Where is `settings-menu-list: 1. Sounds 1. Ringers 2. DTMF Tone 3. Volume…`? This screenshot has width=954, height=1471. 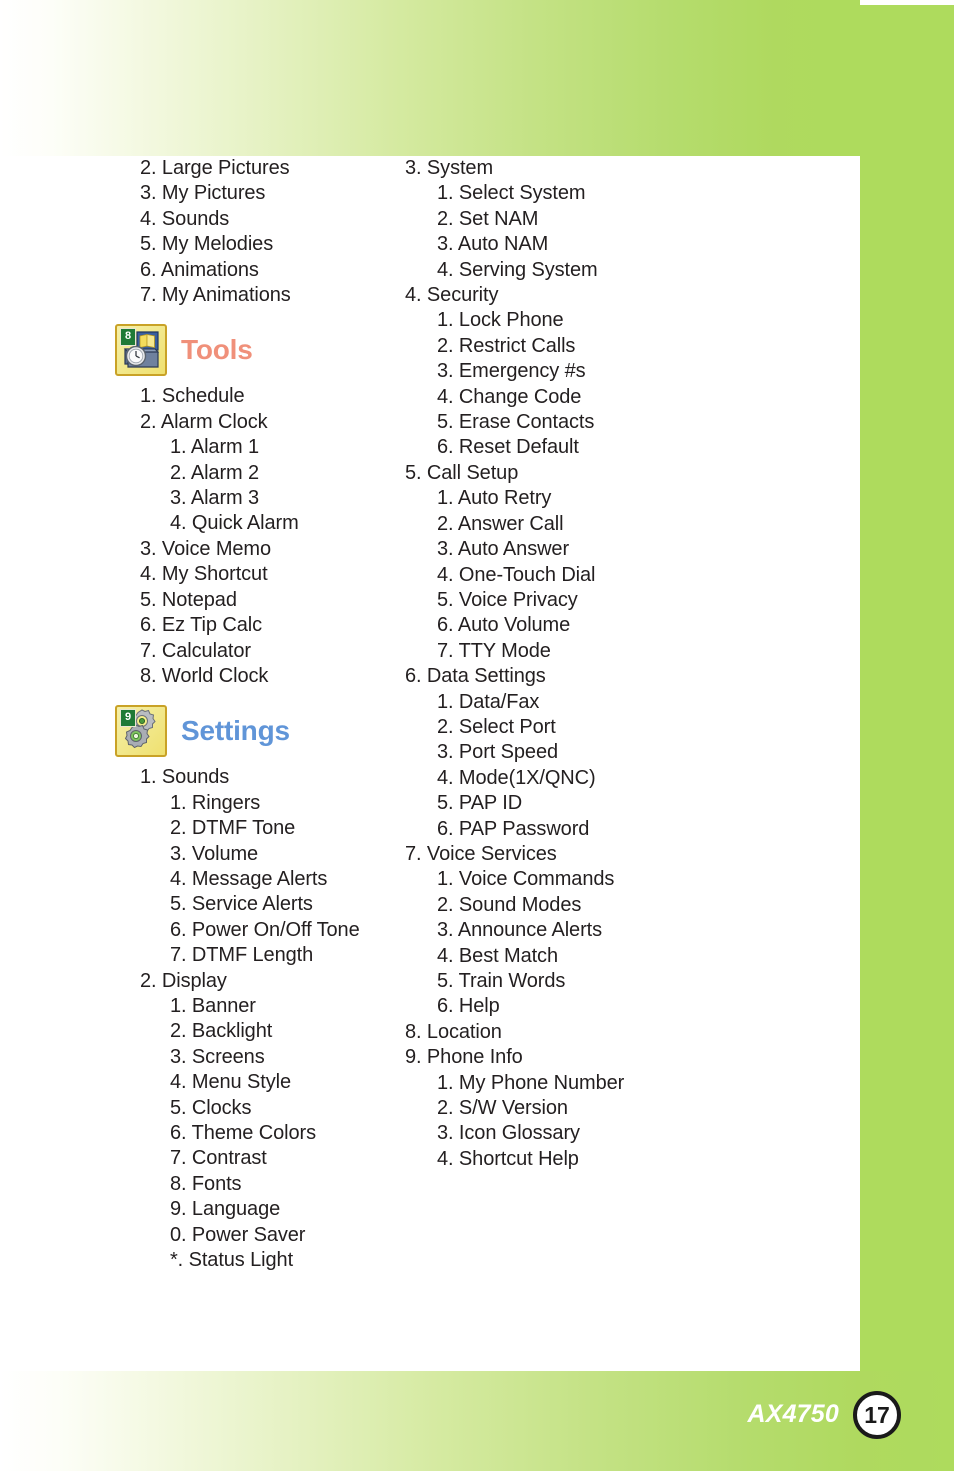
settings-menu-list: 1. Sounds 1. Ringers 2. DTMF Tone 3. Volume… is located at coordinates (255, 1019).